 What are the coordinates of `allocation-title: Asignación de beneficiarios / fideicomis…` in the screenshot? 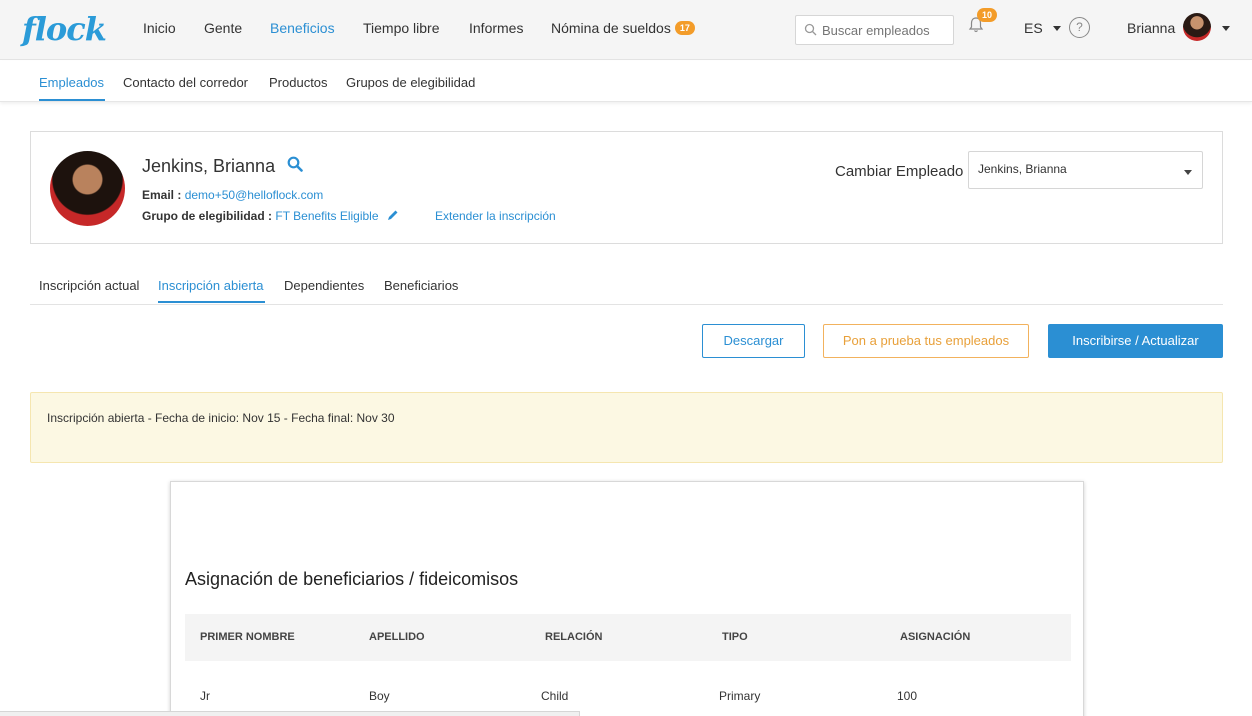 It's located at (352, 579).